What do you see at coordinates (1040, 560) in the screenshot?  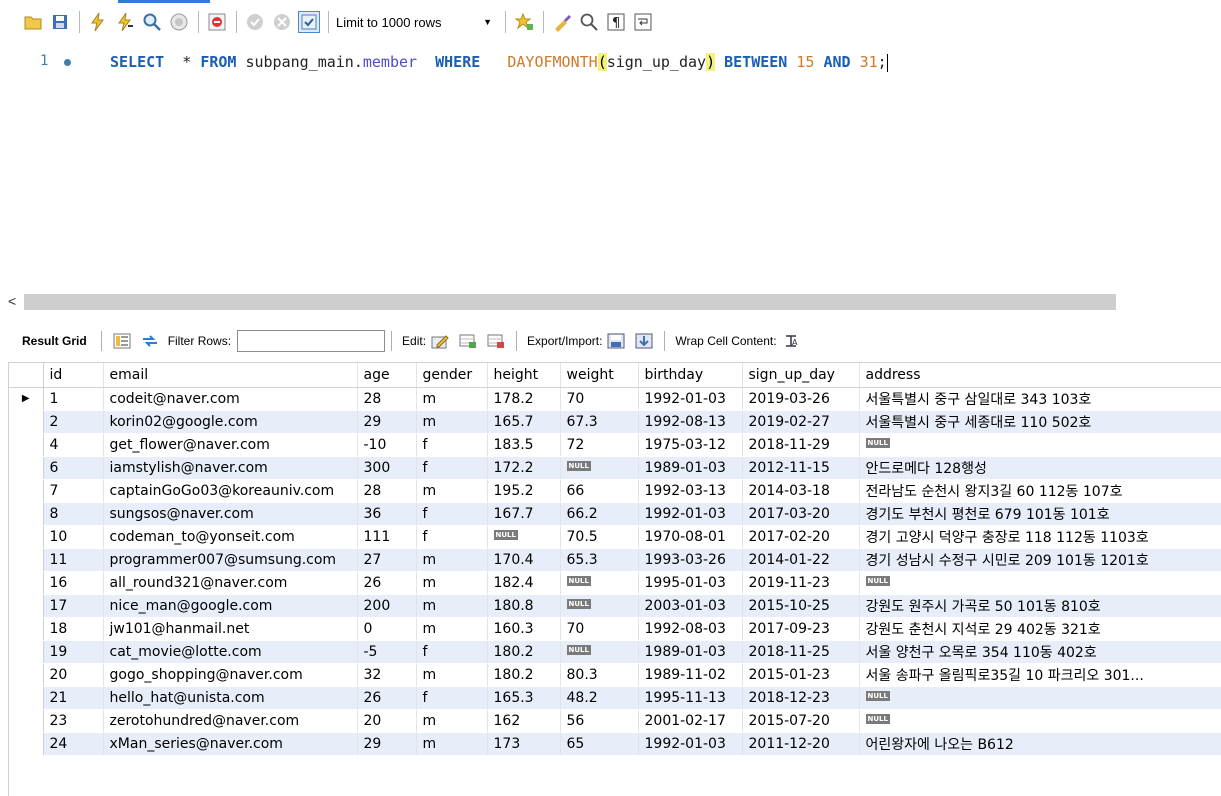 I see `cell-address: 경기 성남시 수정구 시민로 209 101동 1201호` at bounding box center [1040, 560].